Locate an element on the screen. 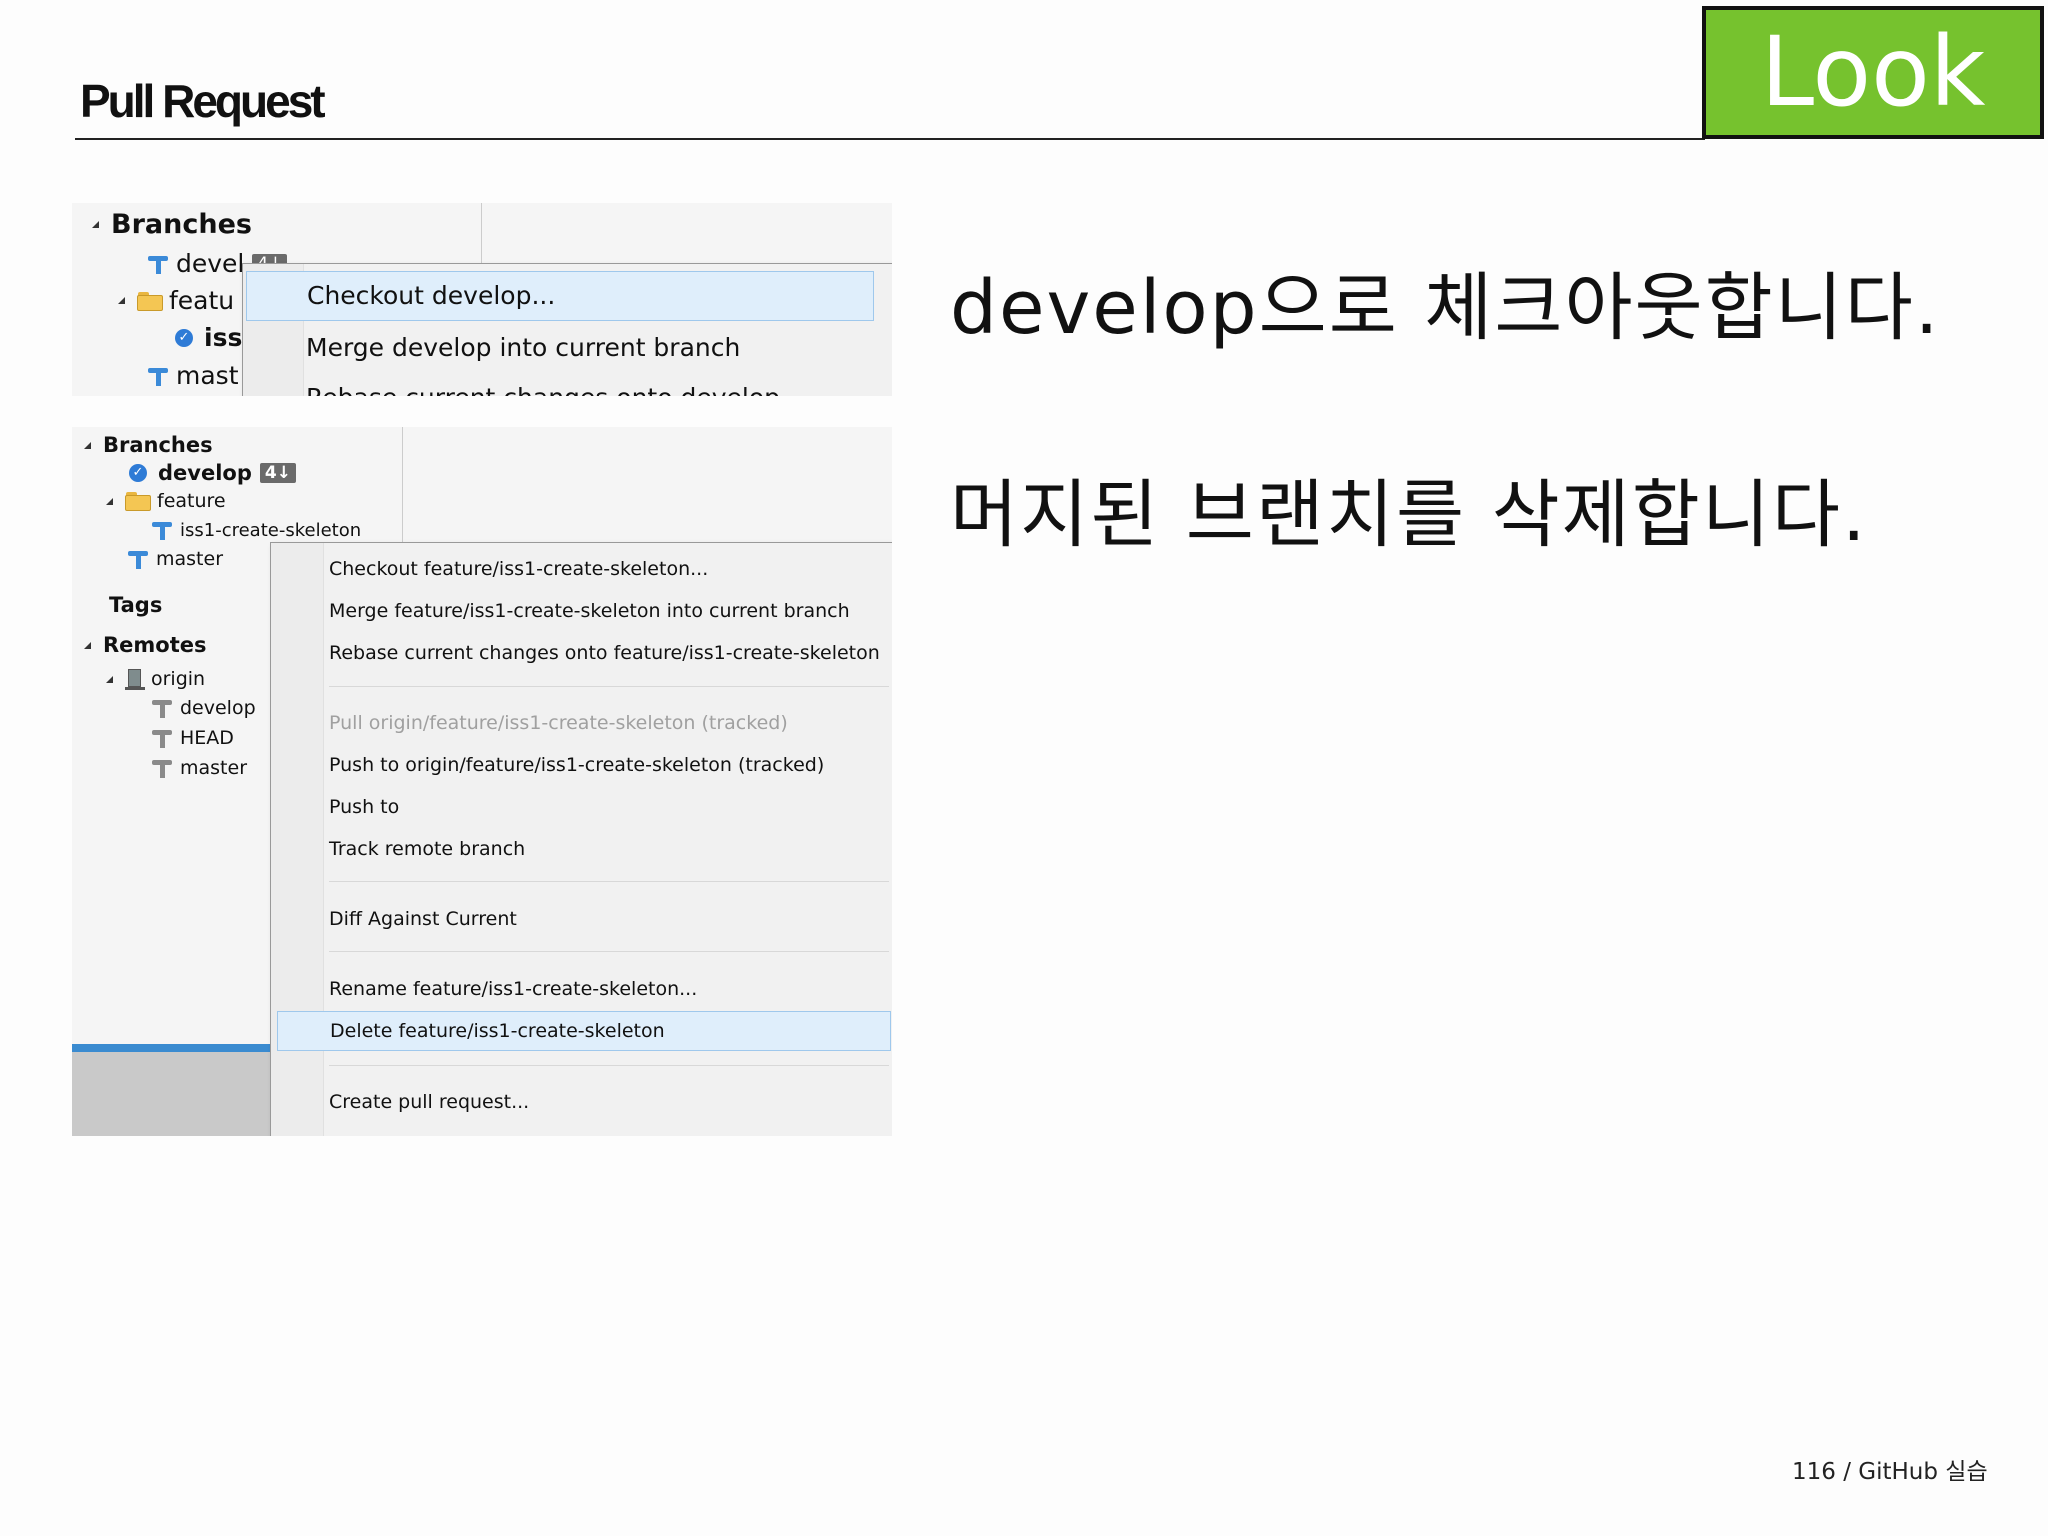 Image resolution: width=2048 pixels, height=1536 pixels. tree-branch-master: mast is located at coordinates (192, 375).